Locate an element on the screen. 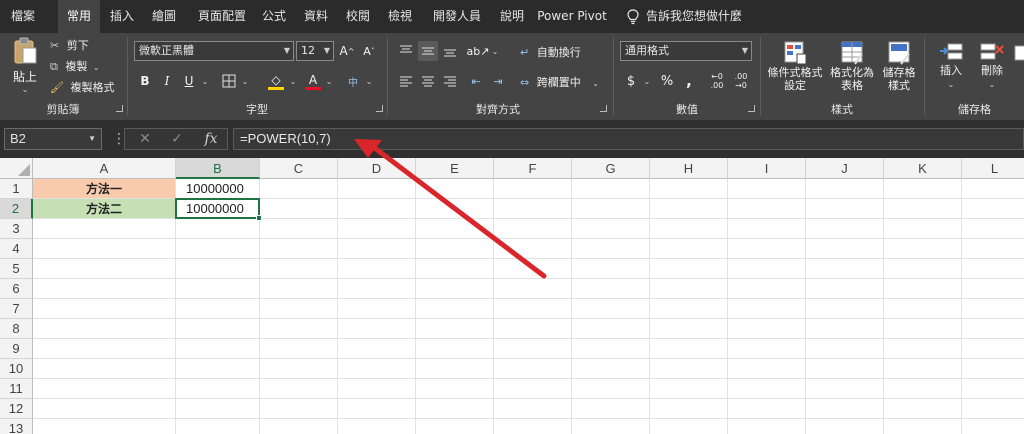  annotation-arrow is located at coordinates (450, 209).